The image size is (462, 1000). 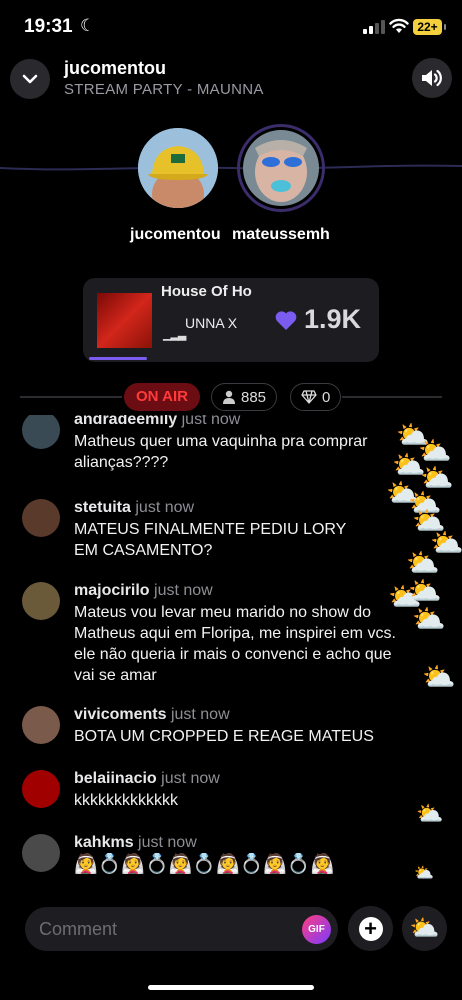 I want to click on wifi-icon, so click(x=399, y=25).